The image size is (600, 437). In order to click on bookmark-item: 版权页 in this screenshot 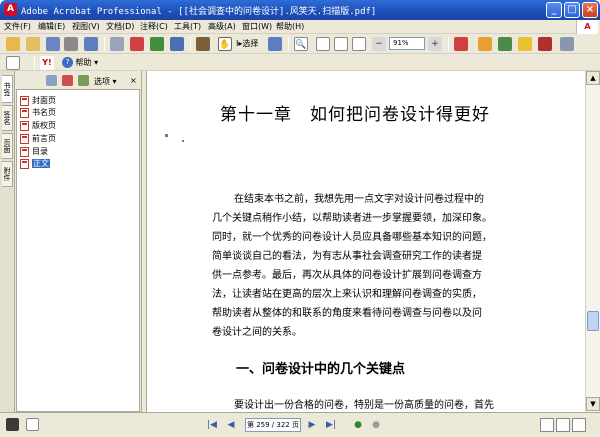, I will do `click(38, 126)`.